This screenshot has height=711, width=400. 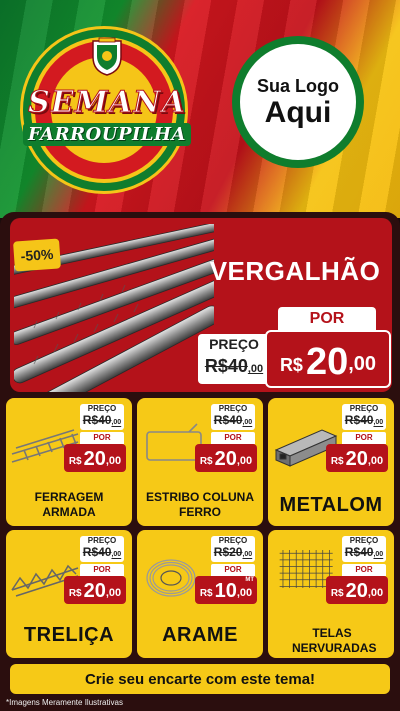 I want to click on logo-placeholder-line1: Sua Logo, so click(x=298, y=86).